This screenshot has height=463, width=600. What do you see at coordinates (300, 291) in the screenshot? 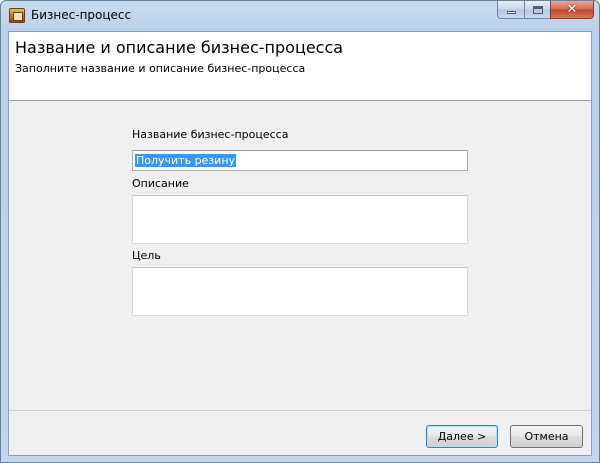
I see `goal-textarea` at bounding box center [300, 291].